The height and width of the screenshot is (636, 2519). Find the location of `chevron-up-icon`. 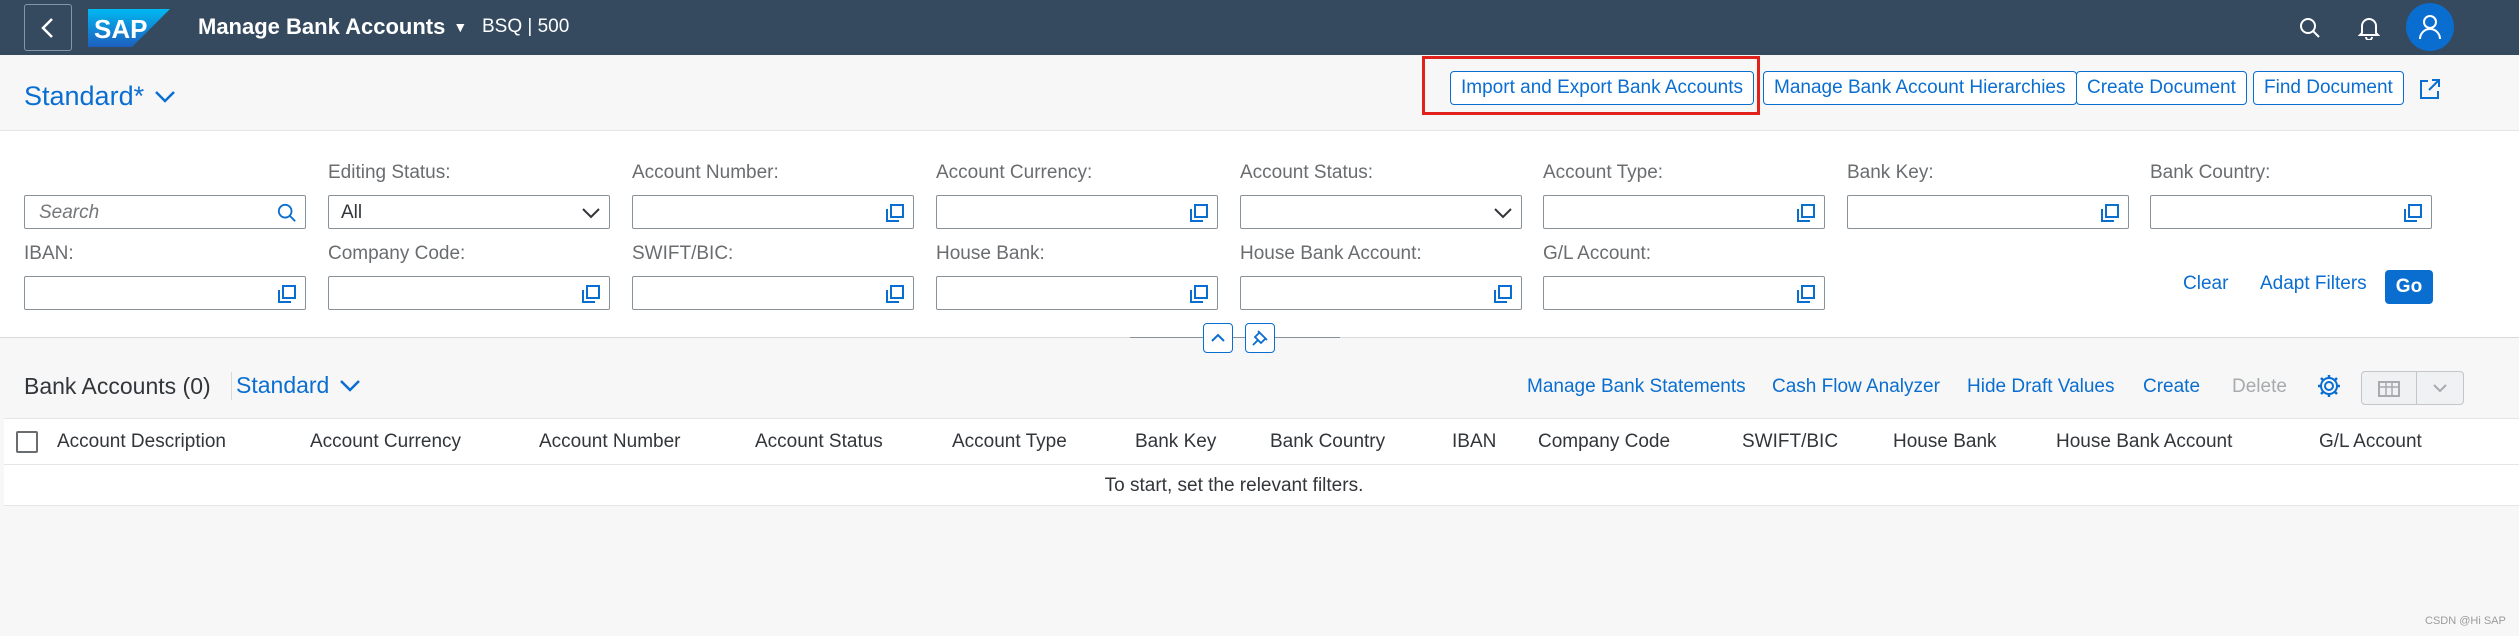

chevron-up-icon is located at coordinates (1218, 337).